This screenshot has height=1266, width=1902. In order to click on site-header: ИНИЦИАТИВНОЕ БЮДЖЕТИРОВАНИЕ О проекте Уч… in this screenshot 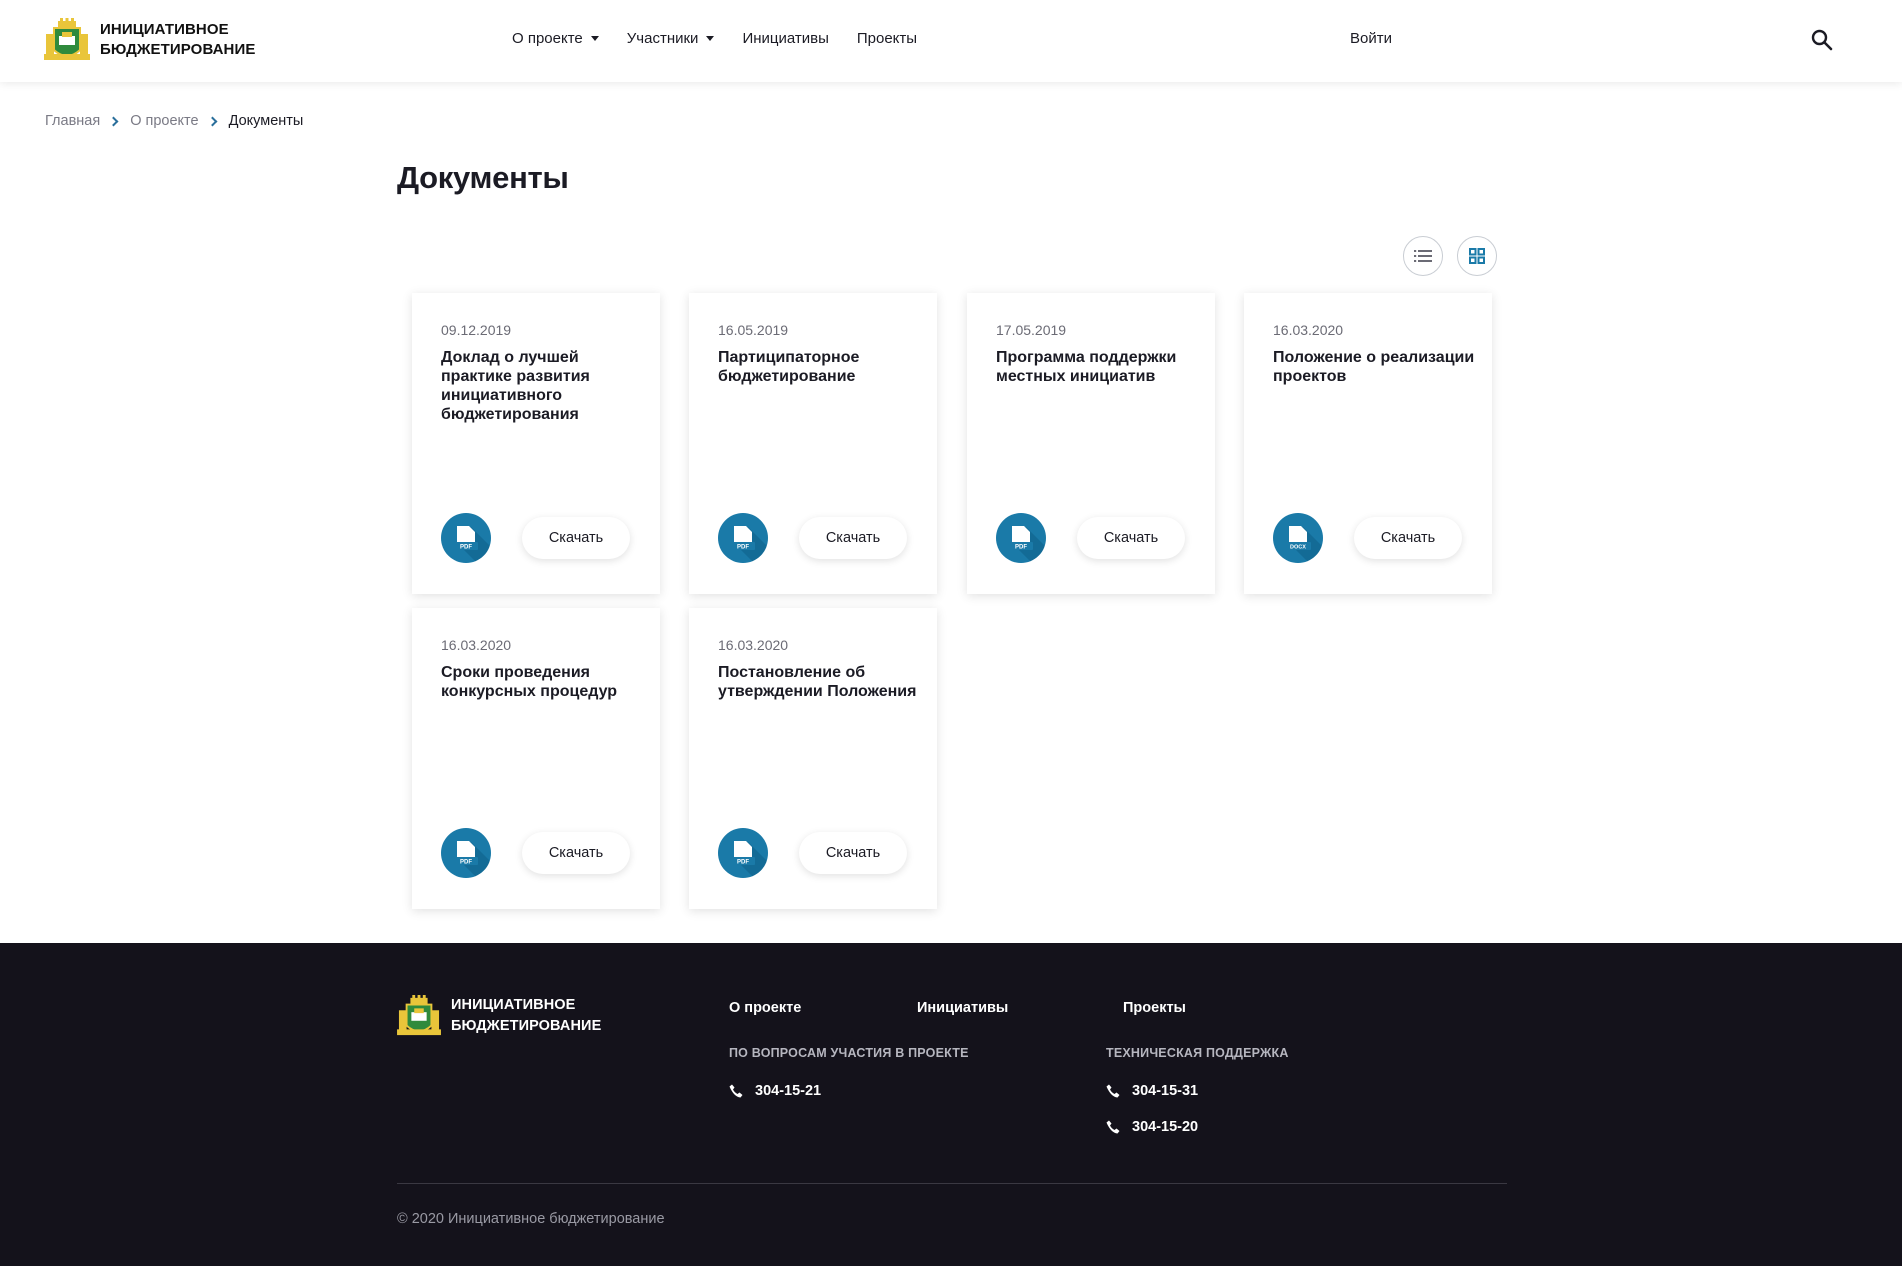, I will do `click(951, 41)`.